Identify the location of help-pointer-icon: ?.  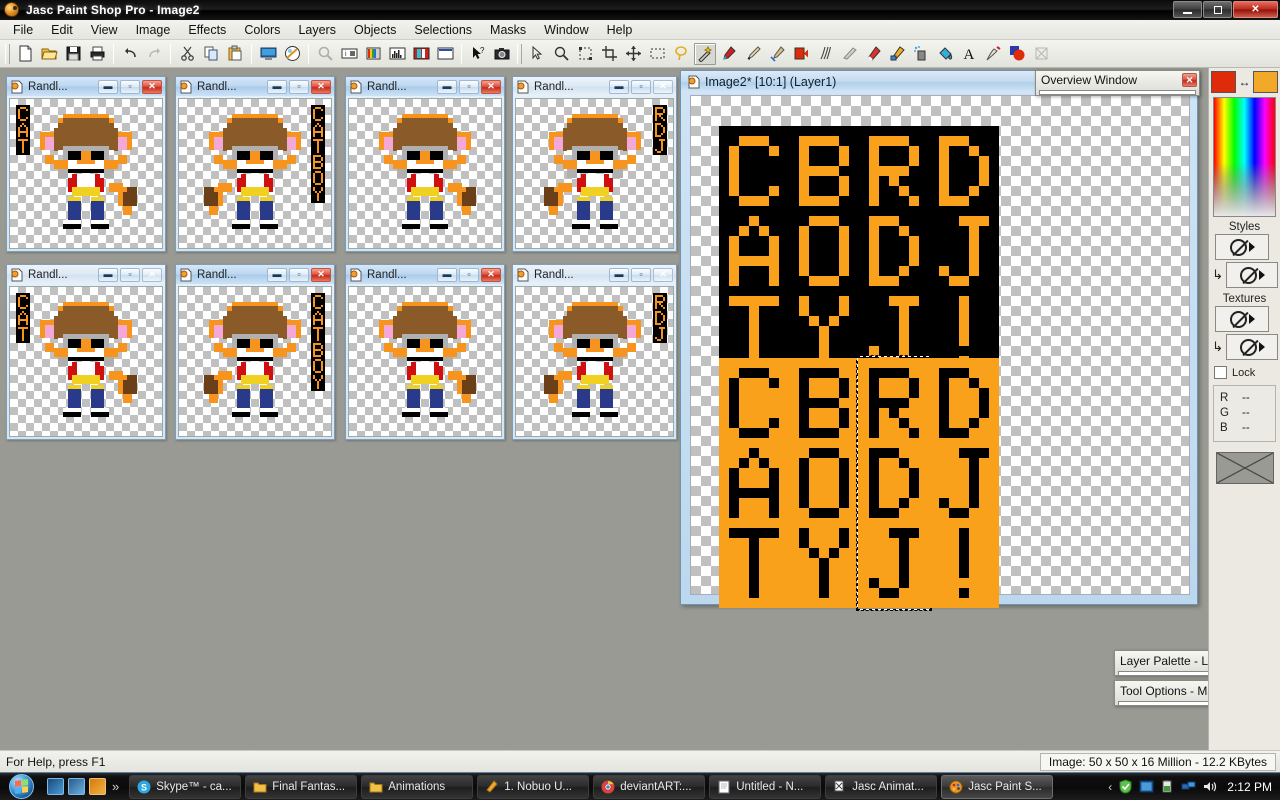
(478, 54).